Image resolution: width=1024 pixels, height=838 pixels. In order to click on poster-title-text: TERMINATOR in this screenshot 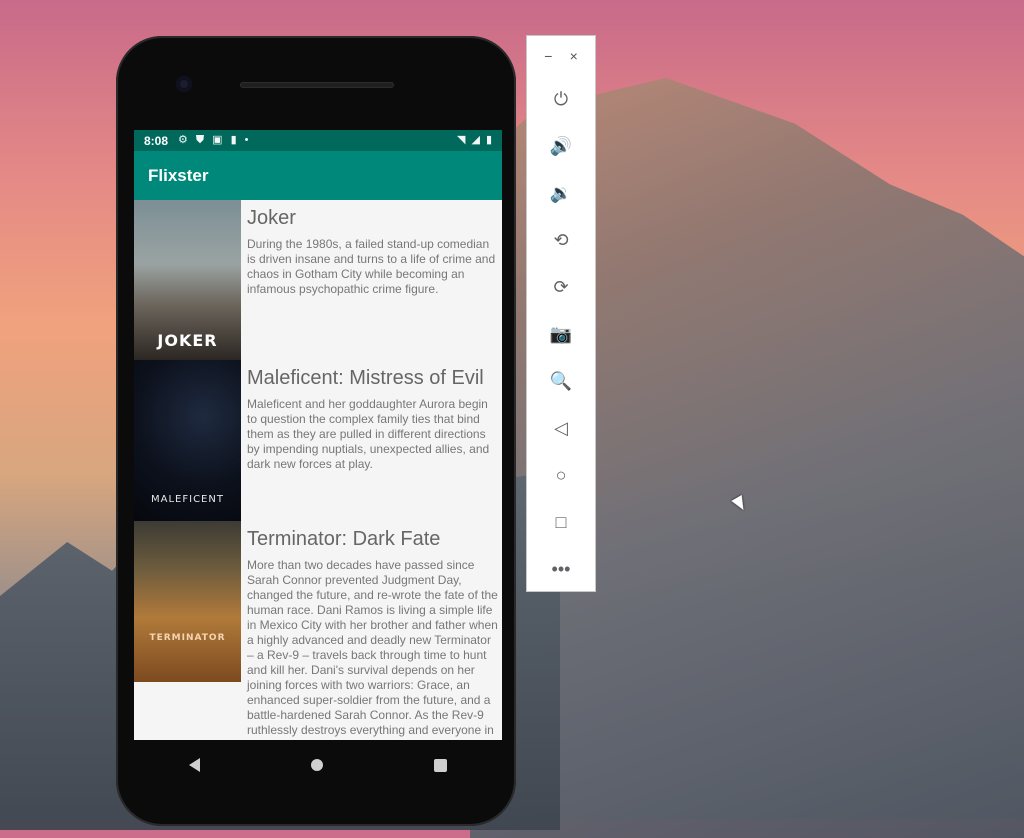, I will do `click(187, 638)`.